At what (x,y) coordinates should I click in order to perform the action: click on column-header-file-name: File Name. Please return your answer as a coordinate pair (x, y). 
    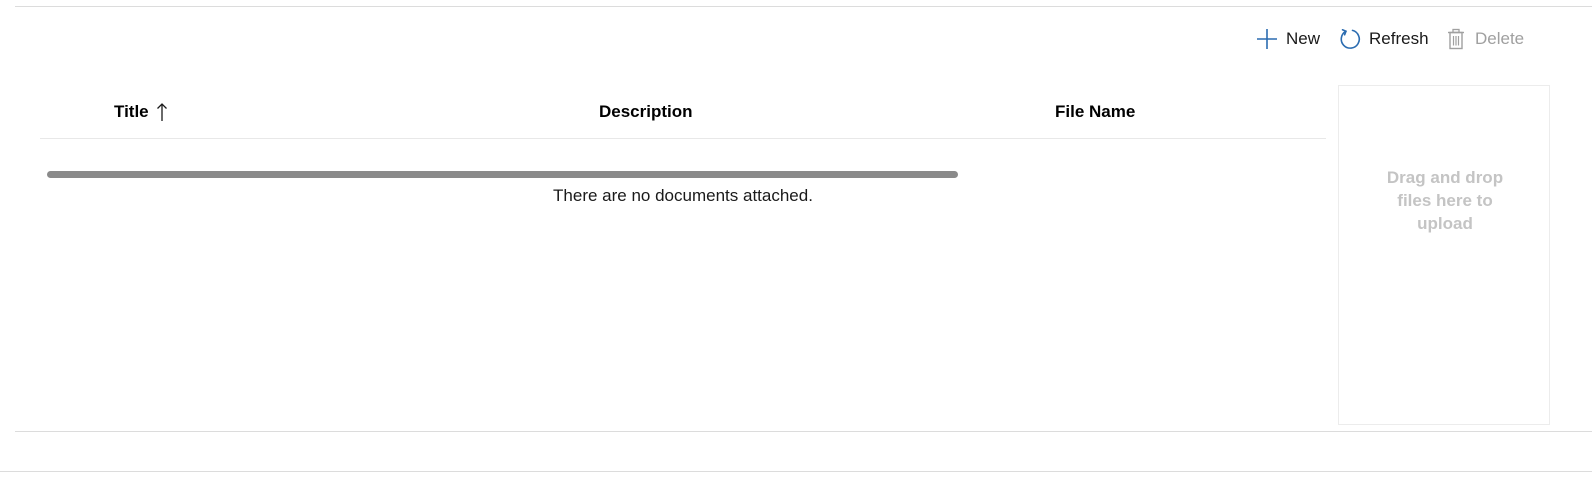
    Looking at the image, I should click on (1095, 112).